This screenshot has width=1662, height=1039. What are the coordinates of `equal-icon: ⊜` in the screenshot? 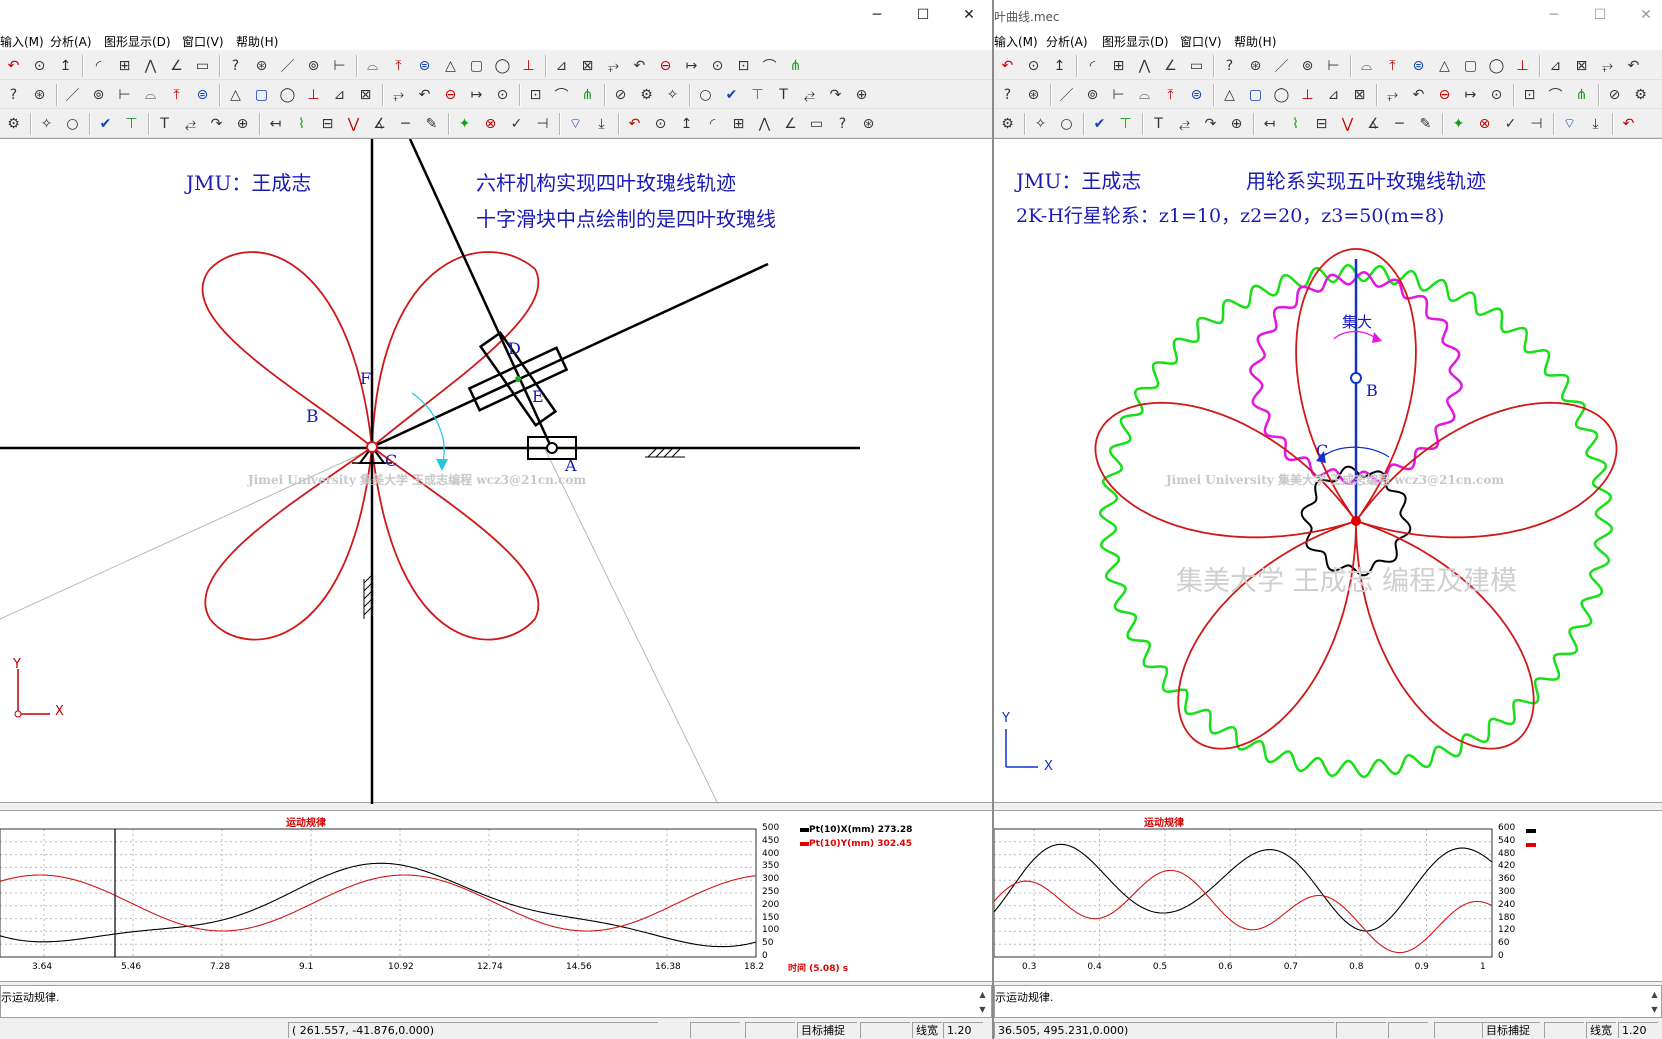 It's located at (202, 94).